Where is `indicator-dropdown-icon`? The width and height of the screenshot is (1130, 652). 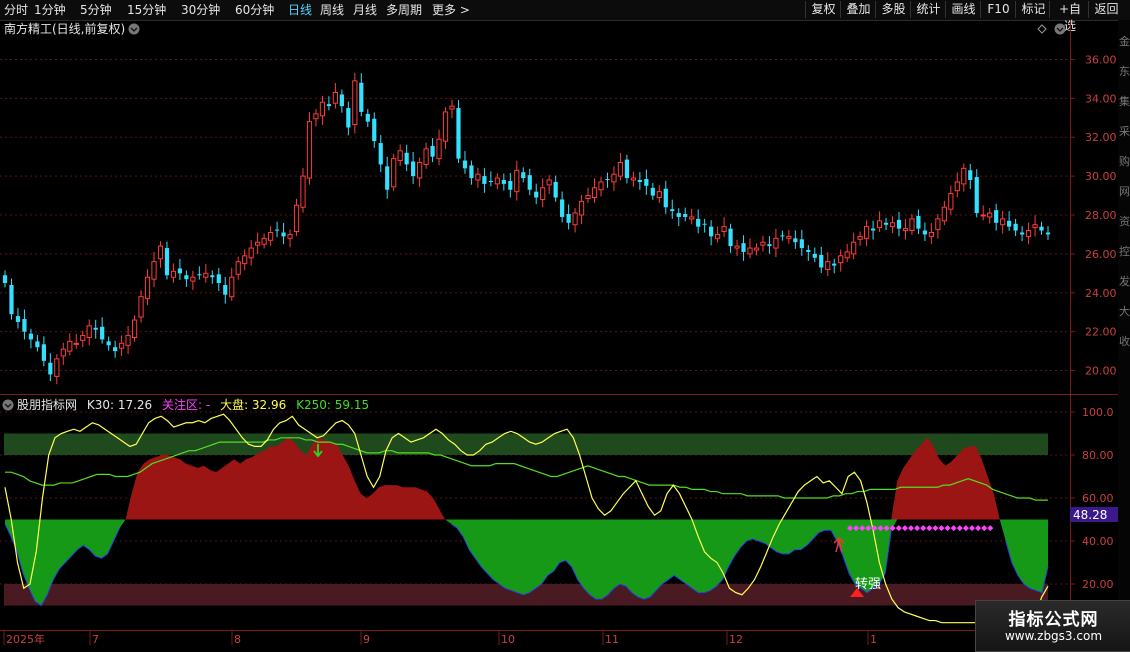
indicator-dropdown-icon is located at coordinates (8, 405).